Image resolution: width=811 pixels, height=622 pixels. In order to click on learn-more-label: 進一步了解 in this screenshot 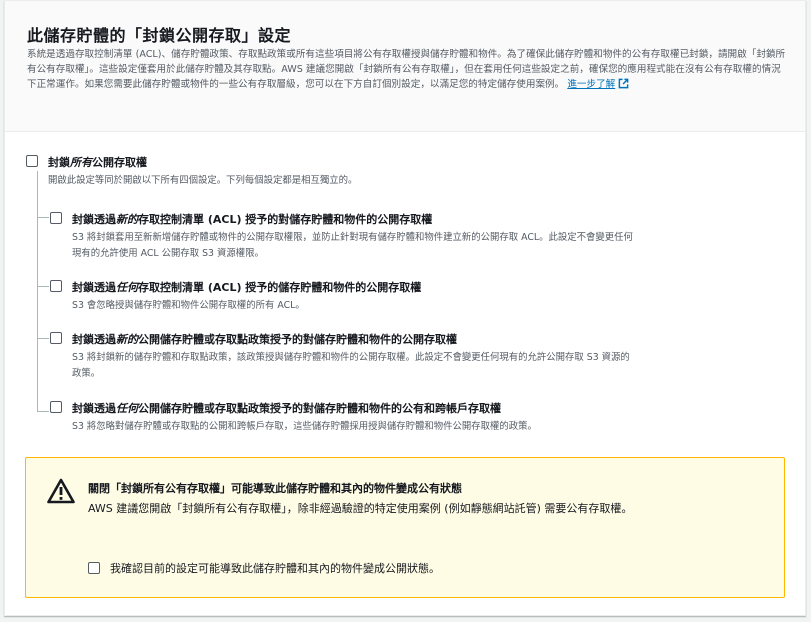, I will do `click(591, 84)`.